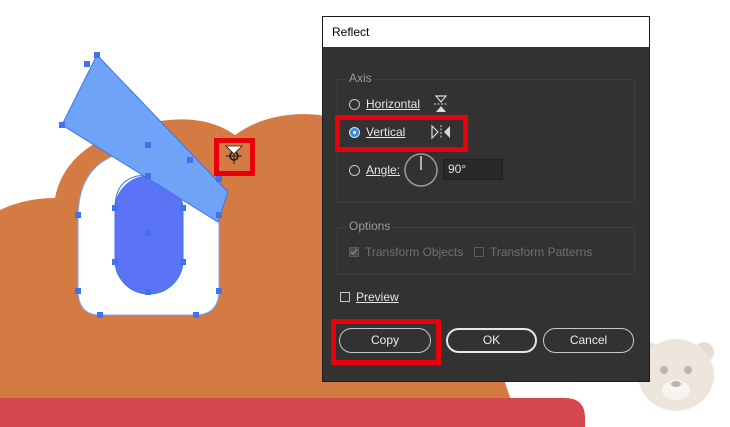 This screenshot has width=730, height=427. I want to click on dialog-title: Reflect, so click(486, 32).